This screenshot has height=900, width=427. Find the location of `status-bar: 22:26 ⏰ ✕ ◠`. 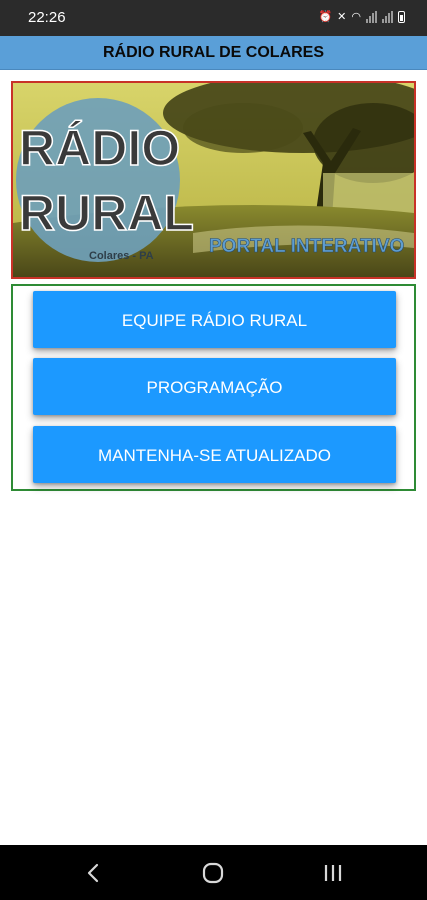

status-bar: 22:26 ⏰ ✕ ◠ is located at coordinates (213, 18).